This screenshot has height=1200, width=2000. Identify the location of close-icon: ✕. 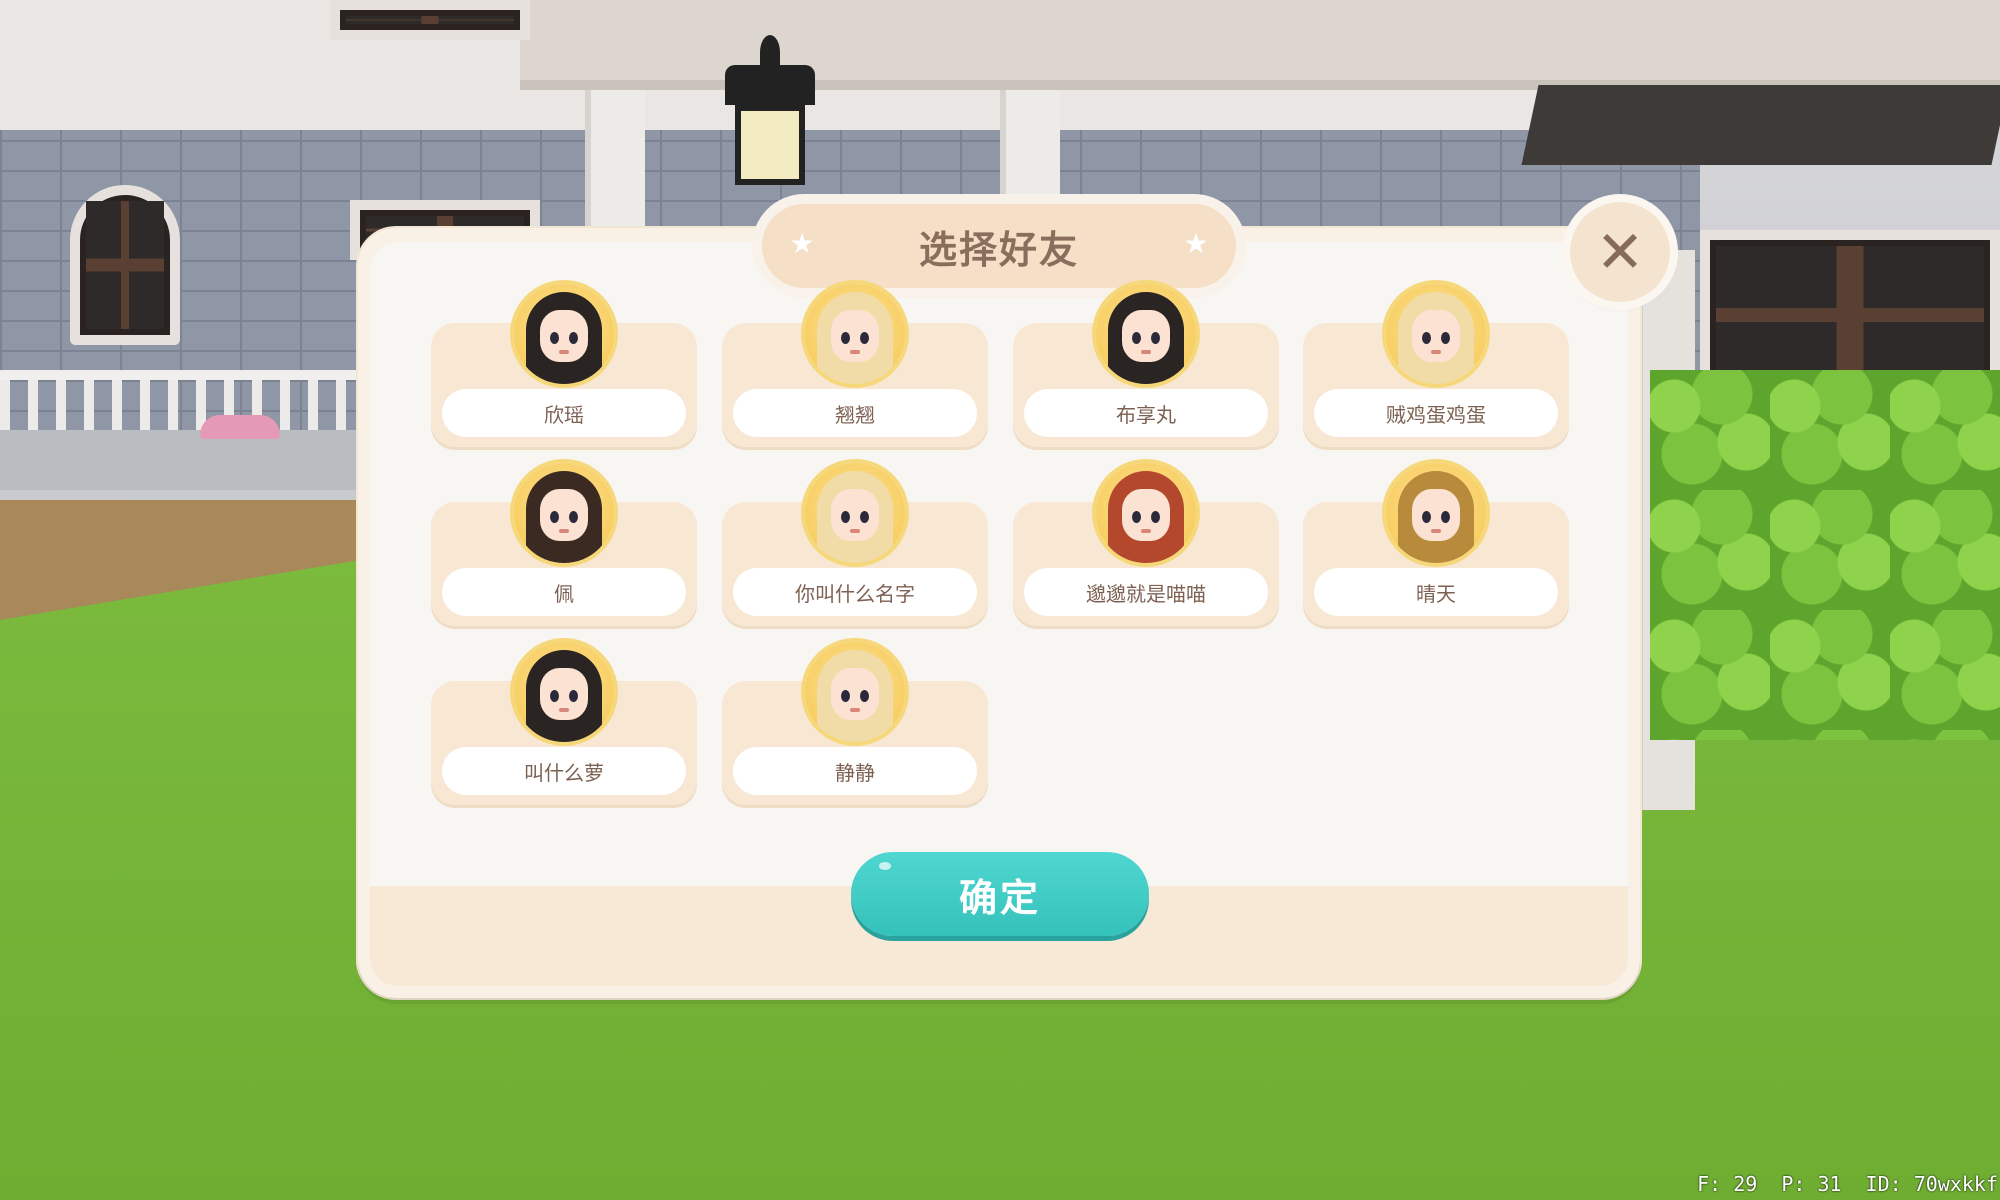
(1620, 252).